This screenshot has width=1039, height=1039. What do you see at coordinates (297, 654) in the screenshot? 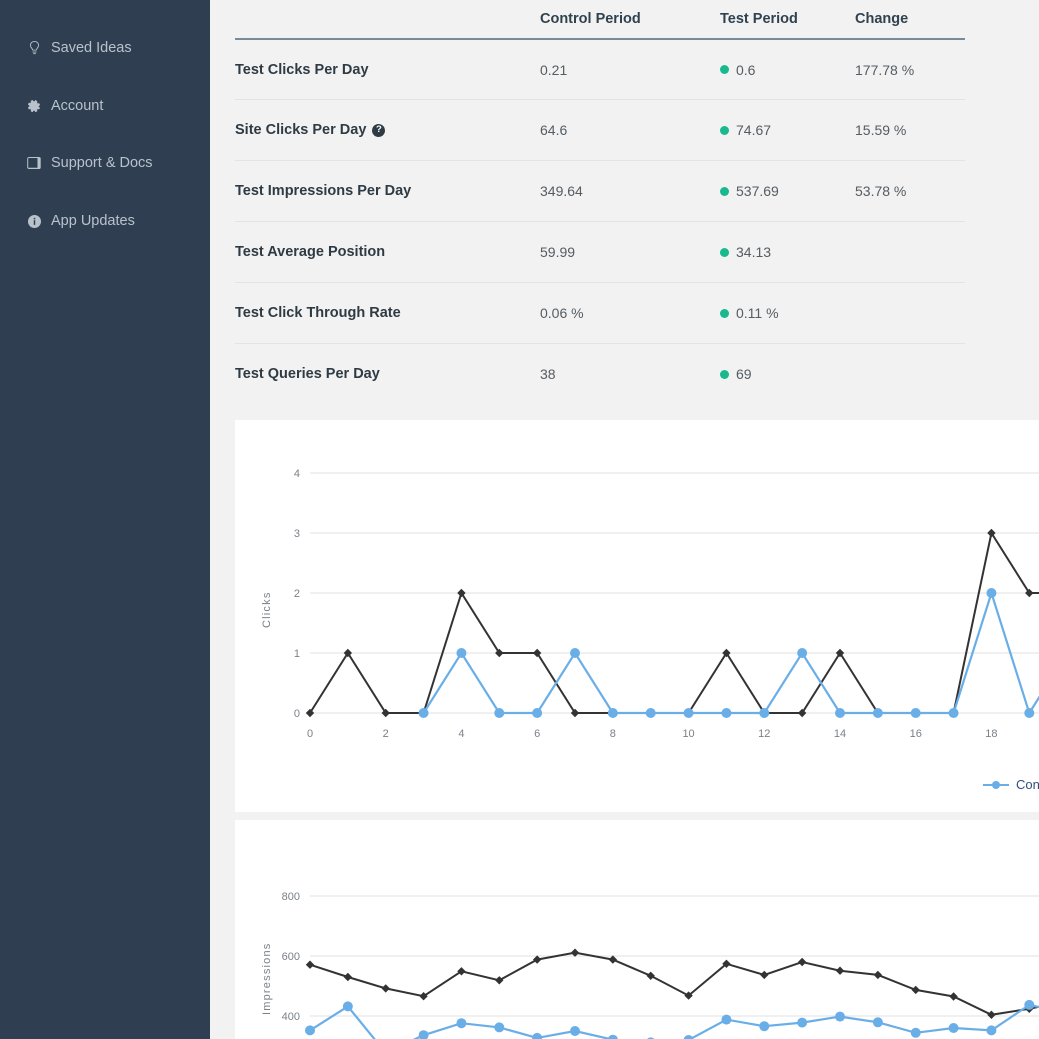
I see `svg-text: 1` at bounding box center [297, 654].